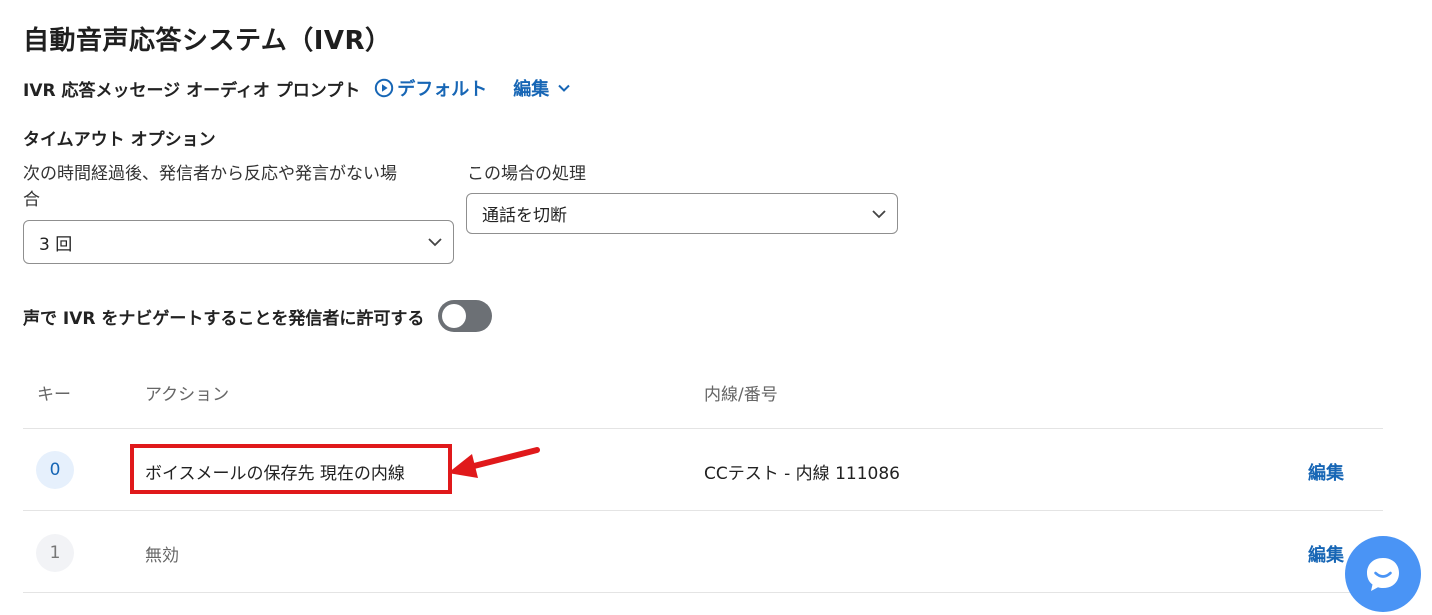 The width and height of the screenshot is (1432, 615). What do you see at coordinates (802, 474) in the screenshot?
I see `row-extension: CCテスト - 内線 111086` at bounding box center [802, 474].